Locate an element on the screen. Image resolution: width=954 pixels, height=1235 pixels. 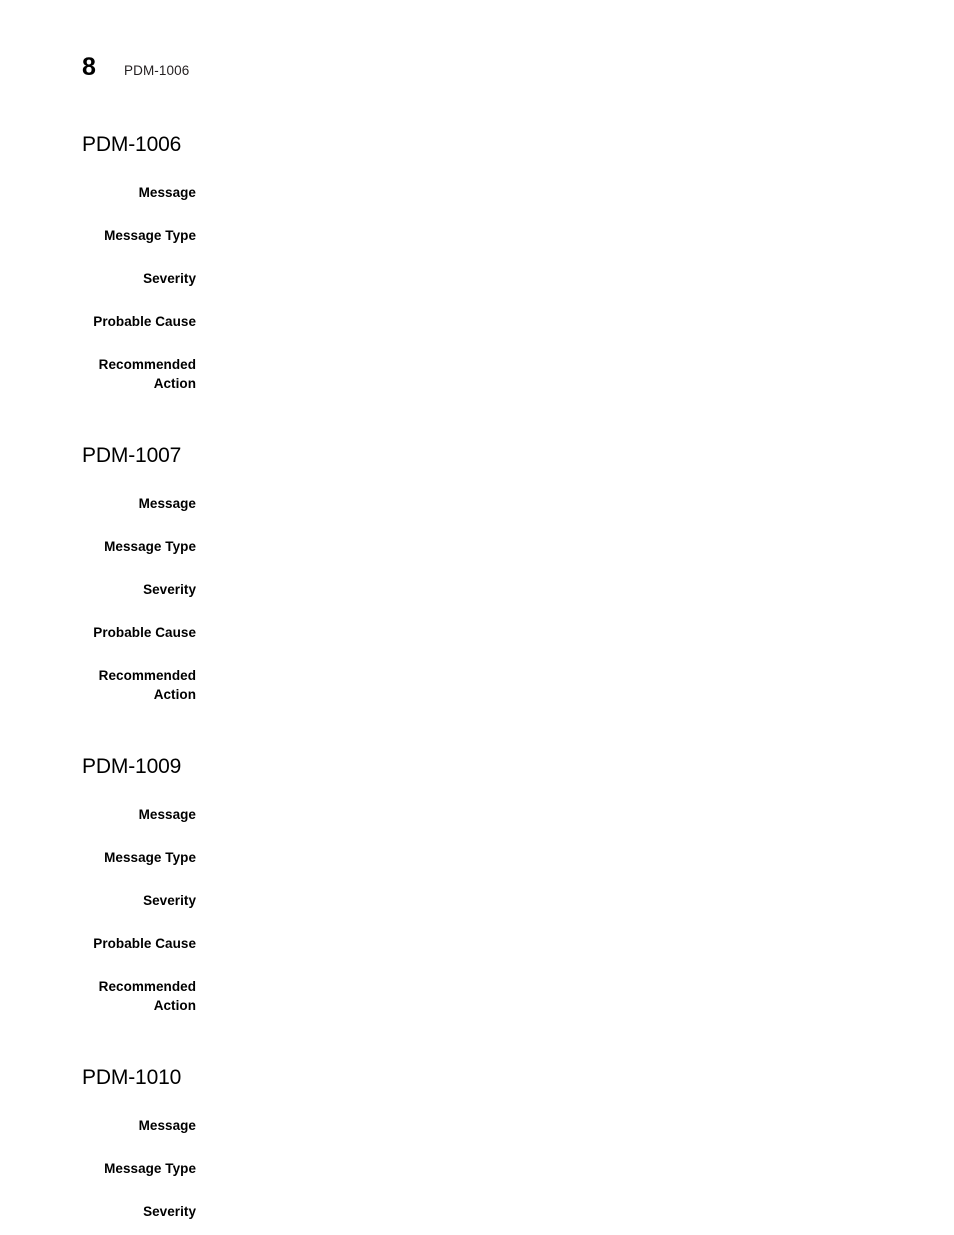
running-header-title: PDM-1006 is located at coordinates (157, 70).